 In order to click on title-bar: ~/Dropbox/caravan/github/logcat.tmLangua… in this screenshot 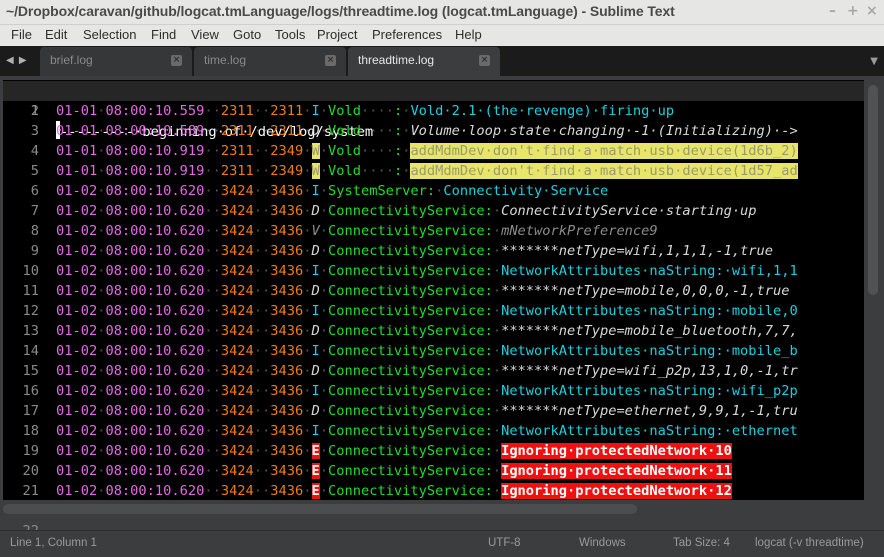, I will do `click(442, 12)`.